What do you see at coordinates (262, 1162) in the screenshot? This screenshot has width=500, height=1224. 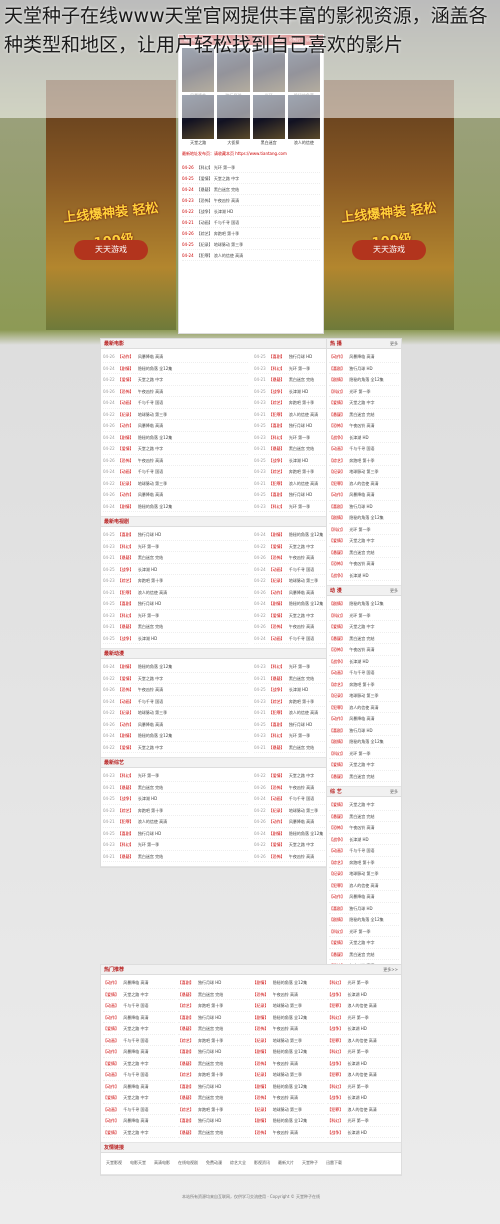 I see `friend-link: 影视资讯` at bounding box center [262, 1162].